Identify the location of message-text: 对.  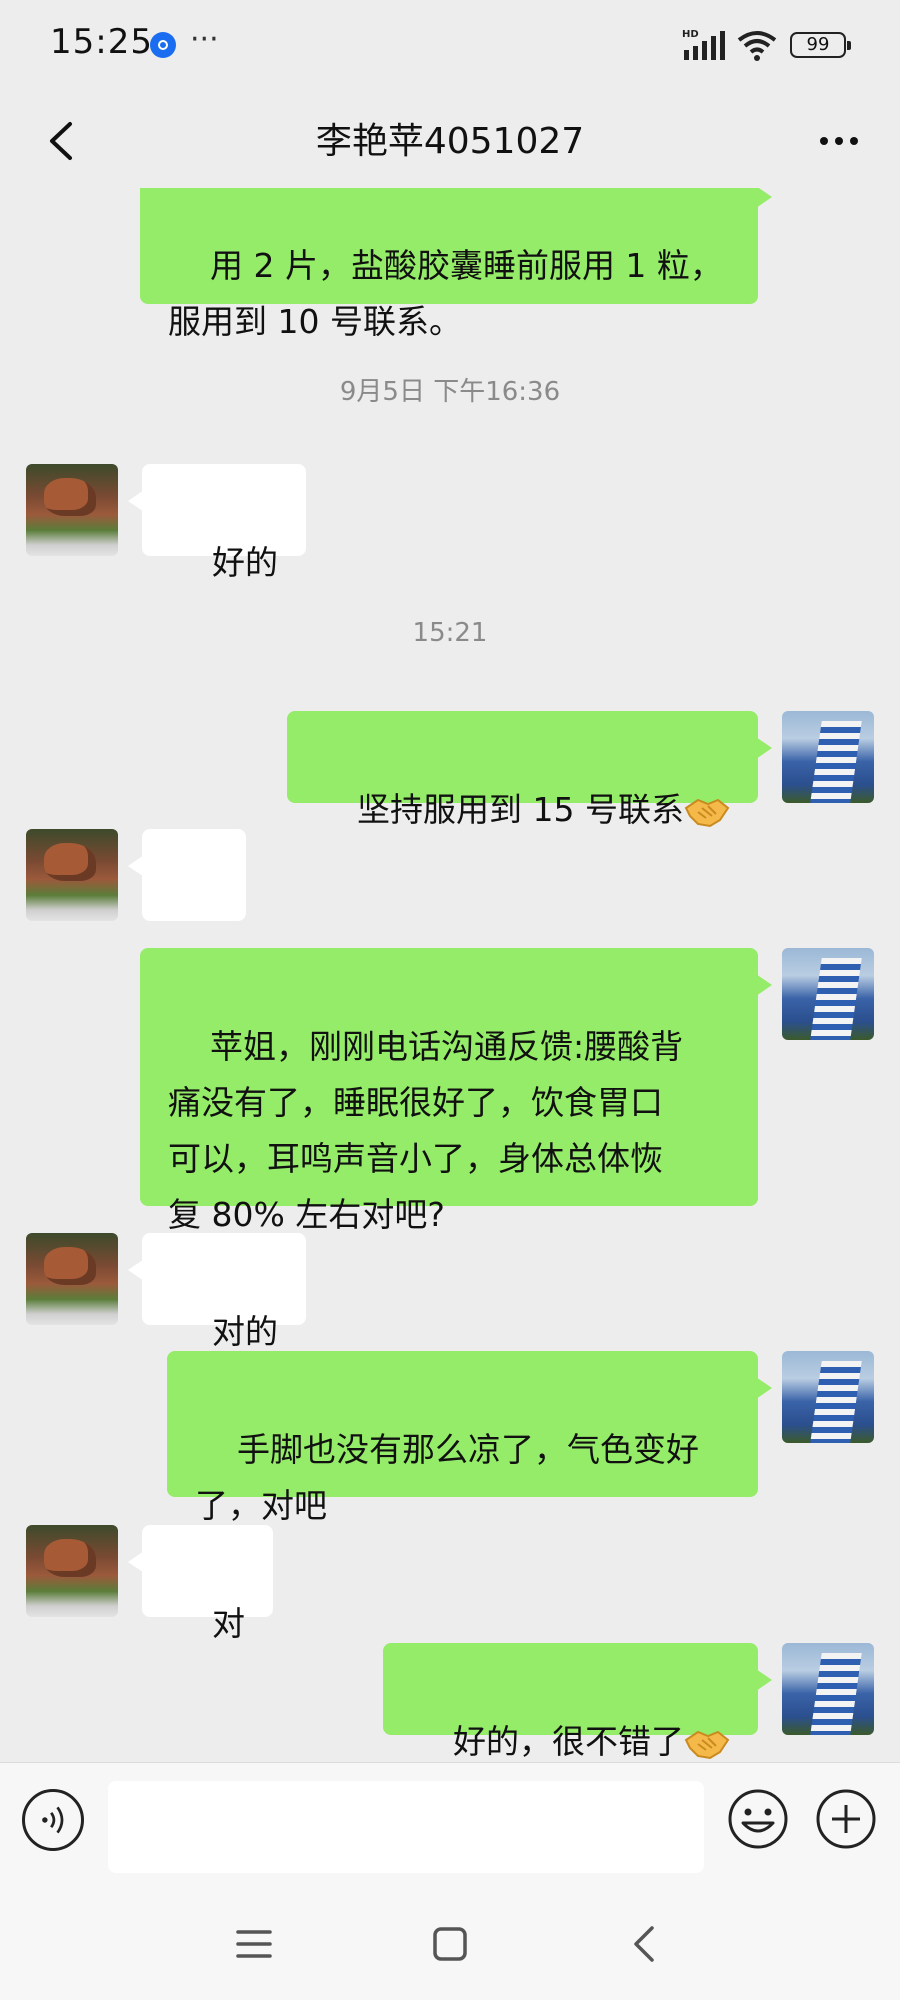
(228, 1623).